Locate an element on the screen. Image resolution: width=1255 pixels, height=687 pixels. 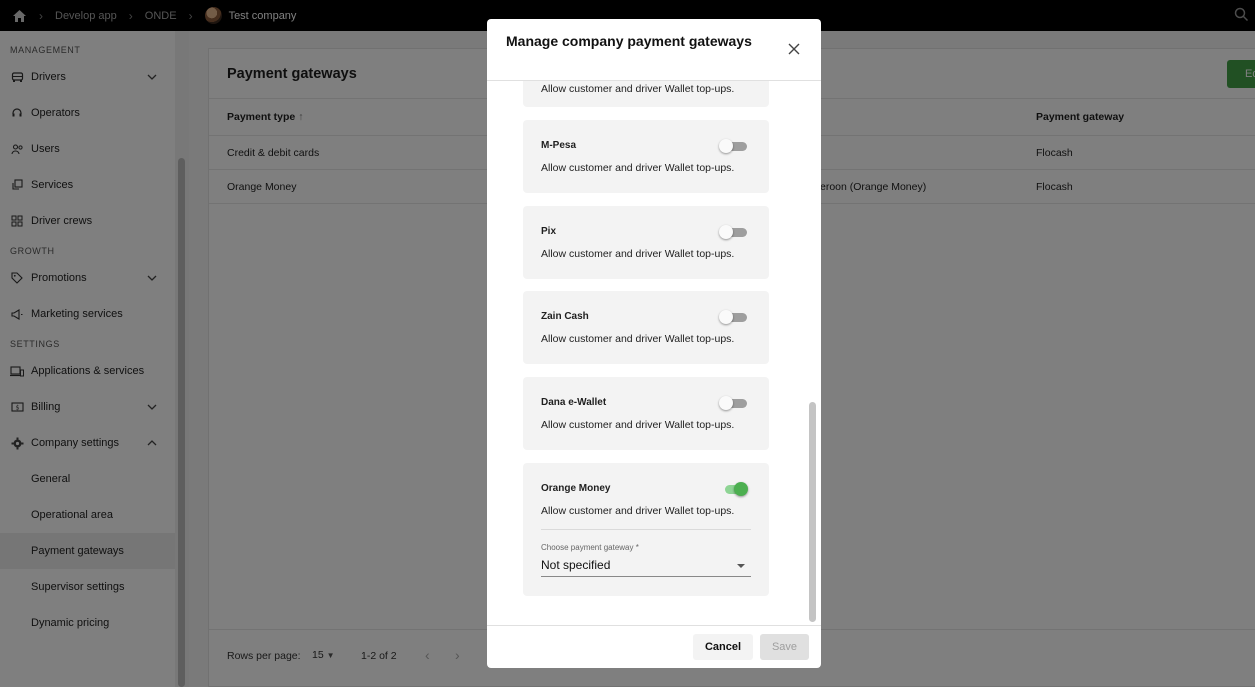
scrollbar-thumb is located at coordinates (812, 512).